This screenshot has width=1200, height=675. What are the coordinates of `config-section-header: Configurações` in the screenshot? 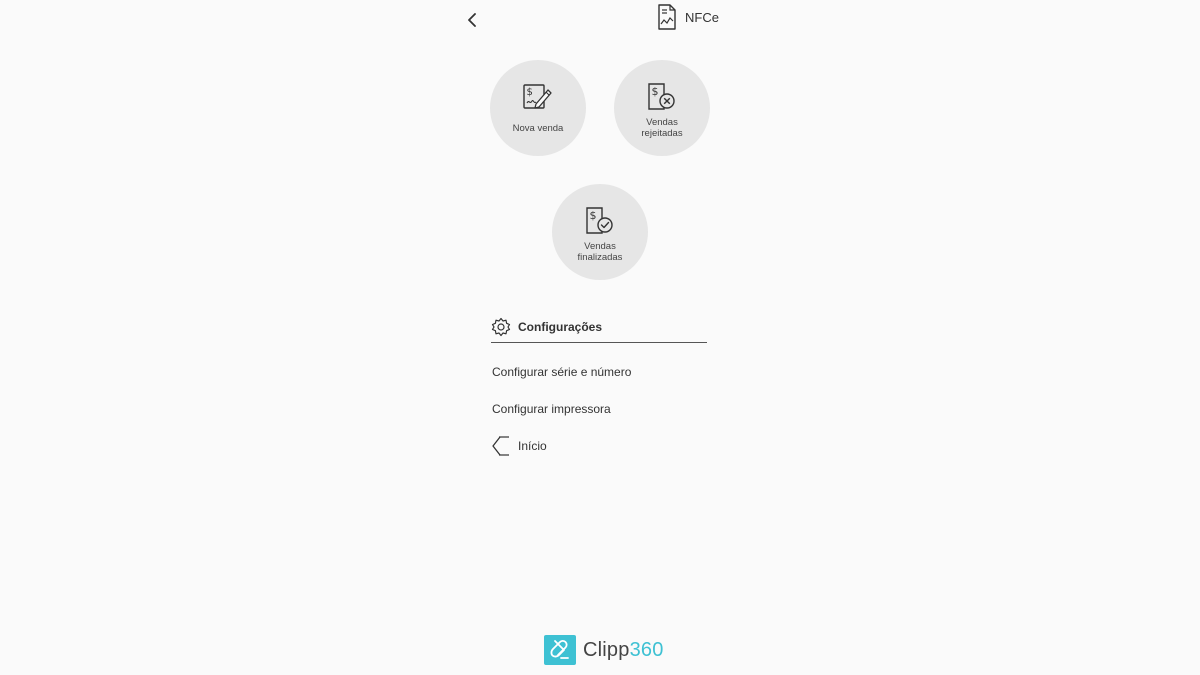 It's located at (599, 327).